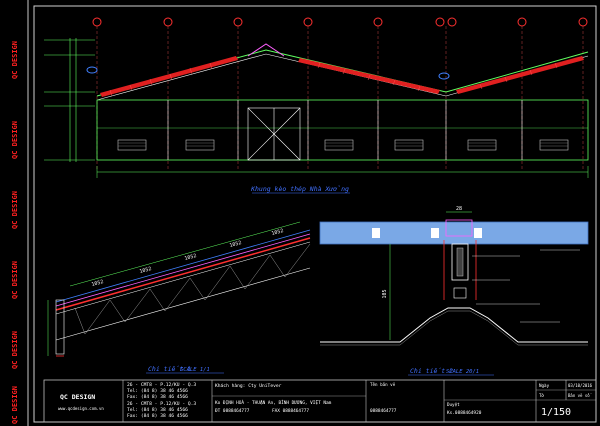  What do you see at coordinates (15, 350) in the screenshot?
I see `brand-vertical-5: QC DESIGN` at bounding box center [15, 350].